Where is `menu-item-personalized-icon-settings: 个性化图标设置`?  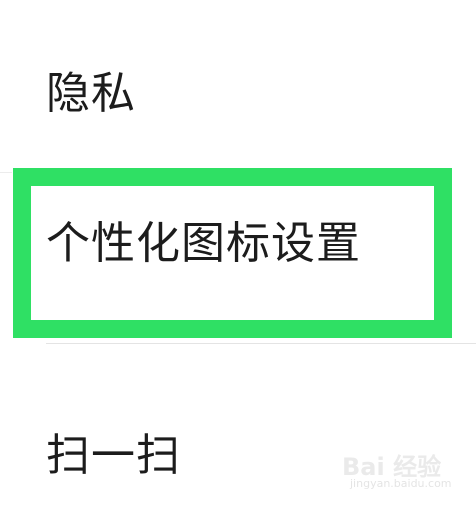 menu-item-personalized-icon-settings: 个性化图标设置 is located at coordinates (238, 244).